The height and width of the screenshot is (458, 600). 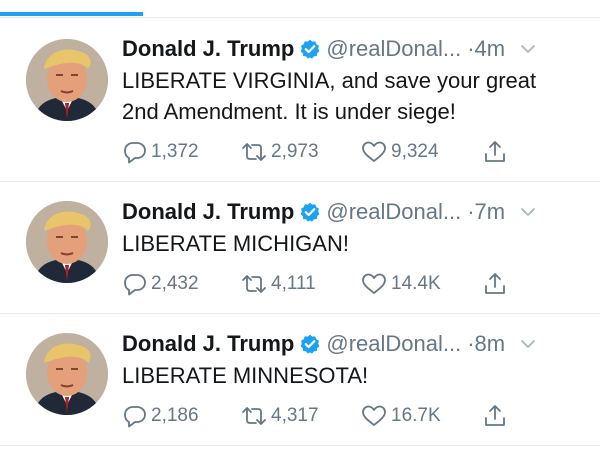 What do you see at coordinates (175, 283) in the screenshot?
I see `reply-count: 2,432` at bounding box center [175, 283].